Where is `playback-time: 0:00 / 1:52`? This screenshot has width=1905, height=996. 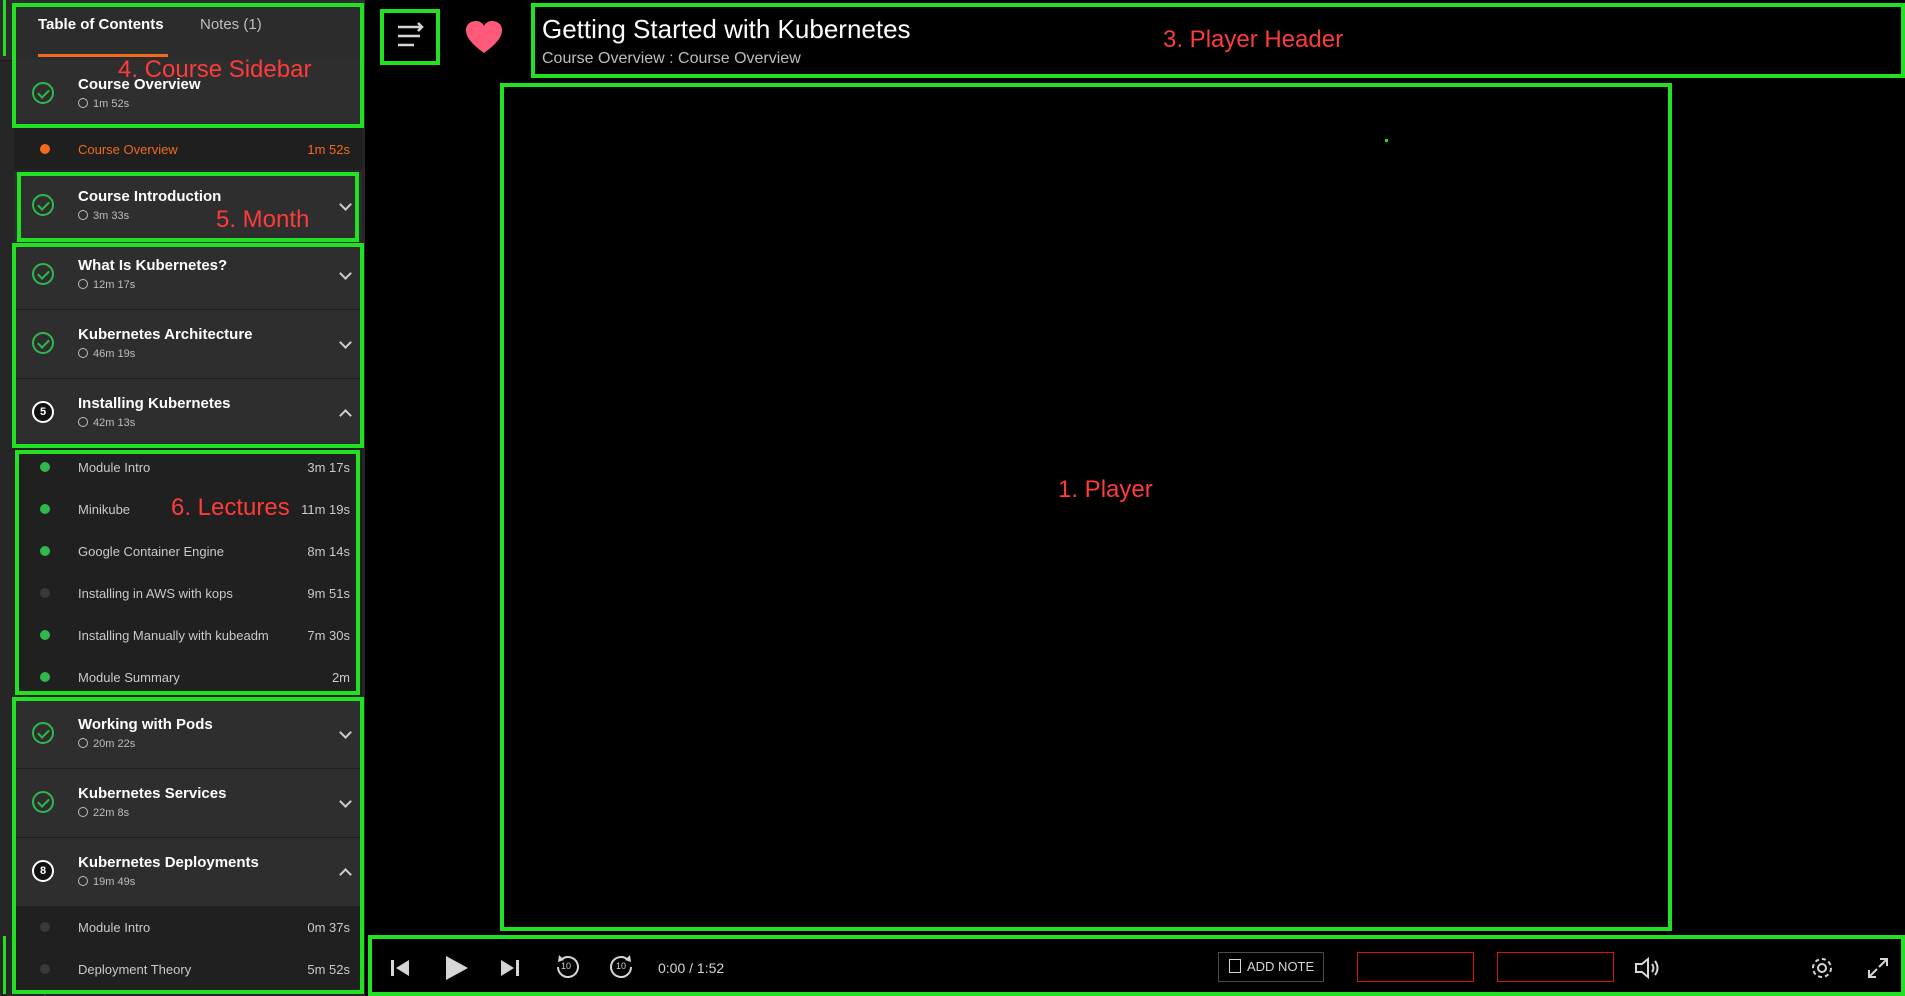 playback-time: 0:00 / 1:52 is located at coordinates (691, 968).